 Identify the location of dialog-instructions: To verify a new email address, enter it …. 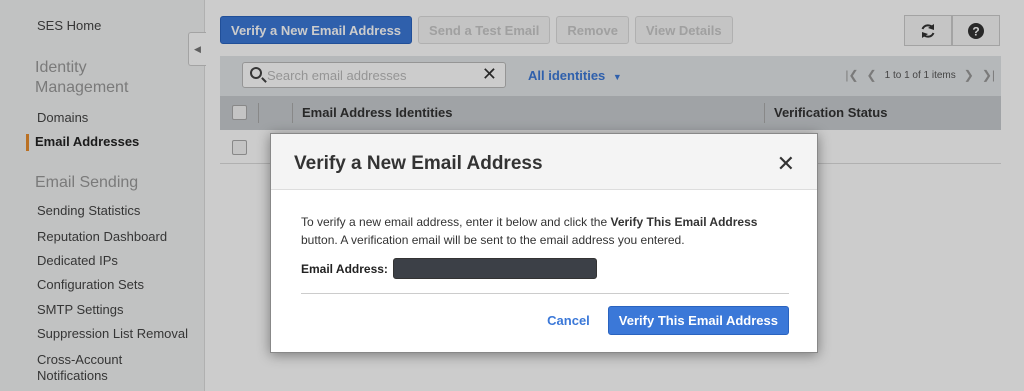
(546, 231).